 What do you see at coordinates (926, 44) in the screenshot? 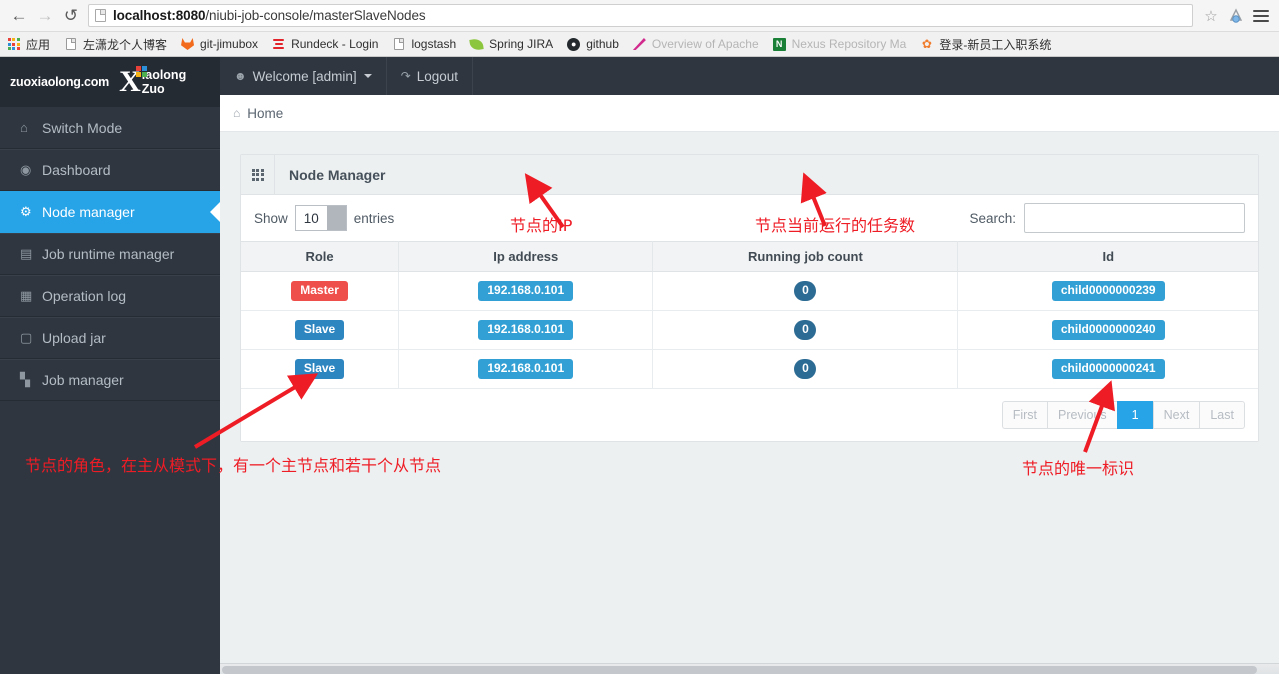
I see `flower-icon: ✿` at bounding box center [926, 44].